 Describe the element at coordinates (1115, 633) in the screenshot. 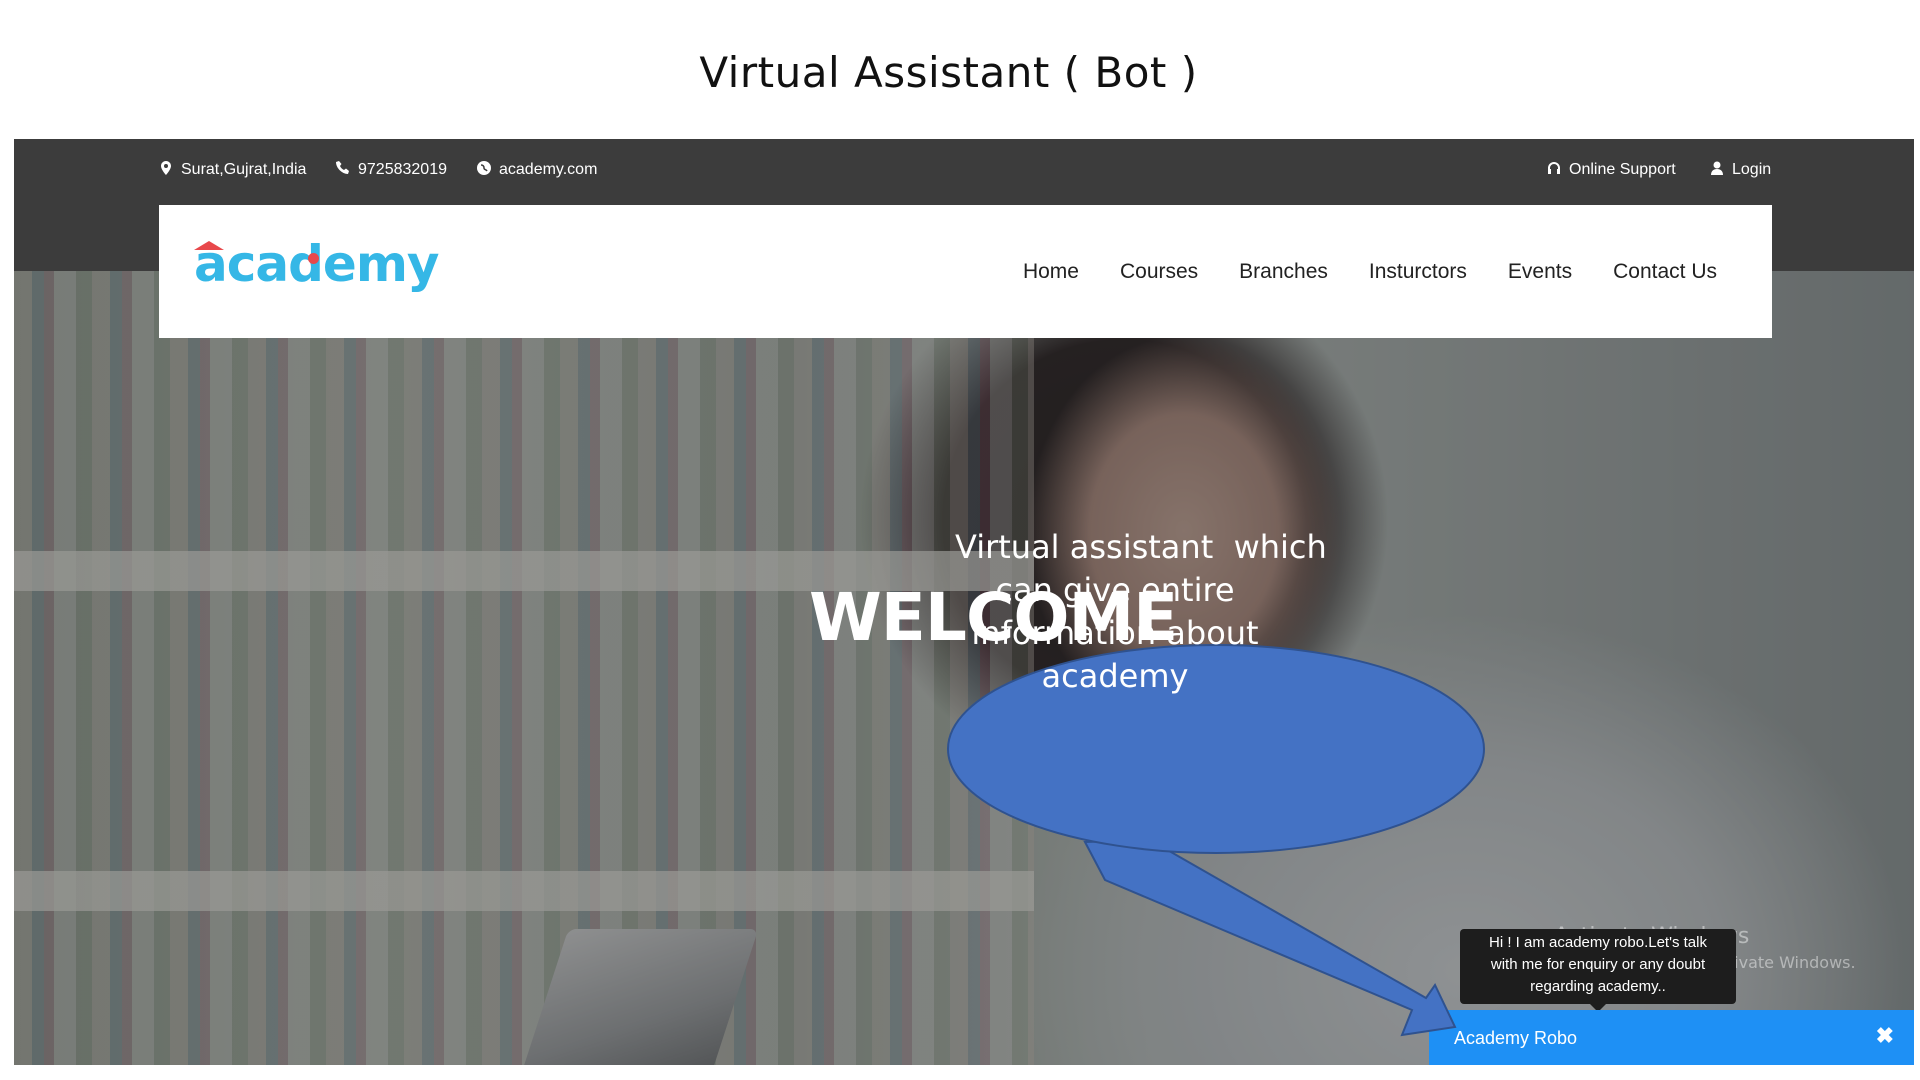

I see `callout-line-3: information about` at that location.